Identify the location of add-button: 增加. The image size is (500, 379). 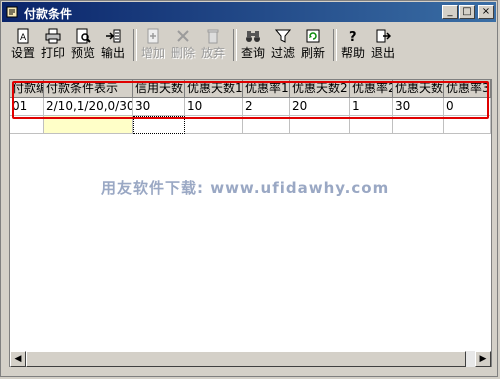
(153, 45).